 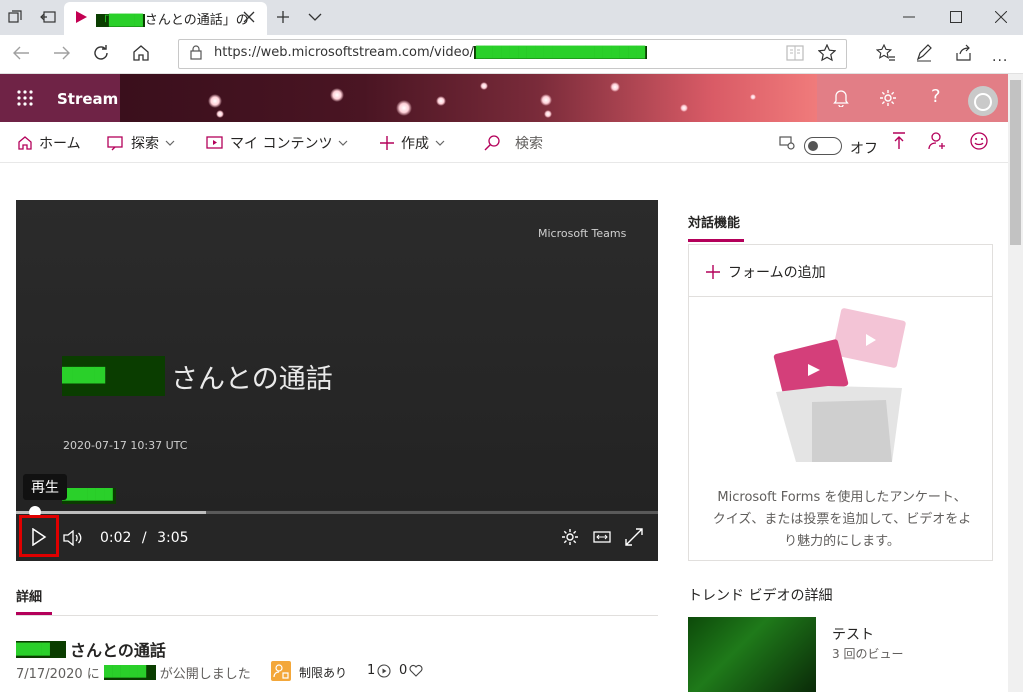 I want to click on stream-favicon-icon, so click(x=81, y=17).